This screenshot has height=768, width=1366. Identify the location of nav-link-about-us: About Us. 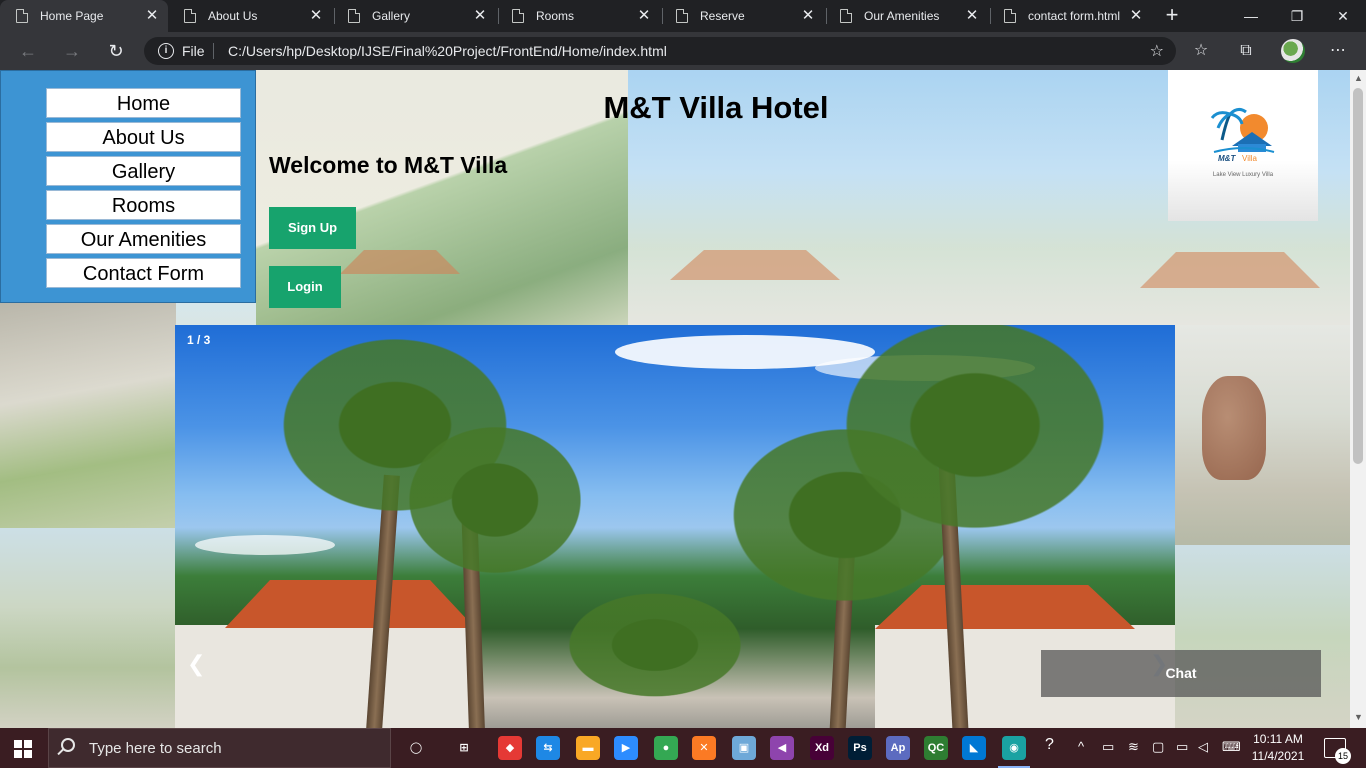
(143, 137).